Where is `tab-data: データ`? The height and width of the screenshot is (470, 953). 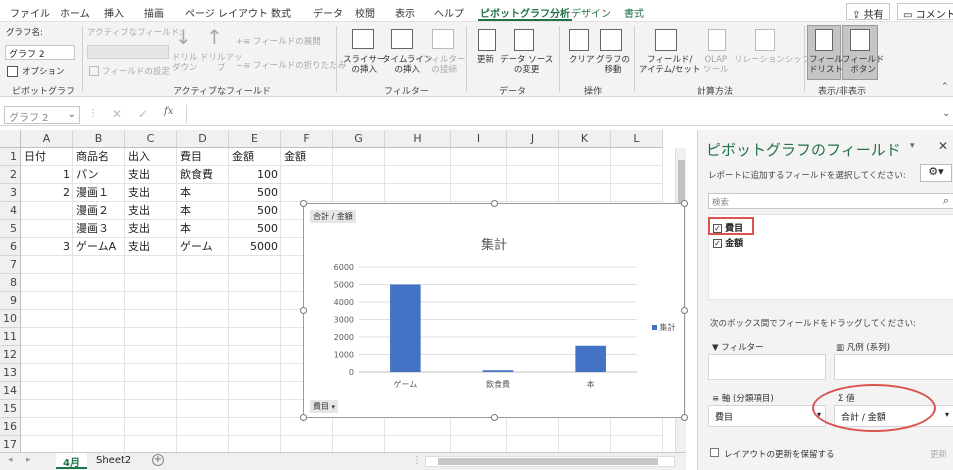
tab-data: データ is located at coordinates (328, 12).